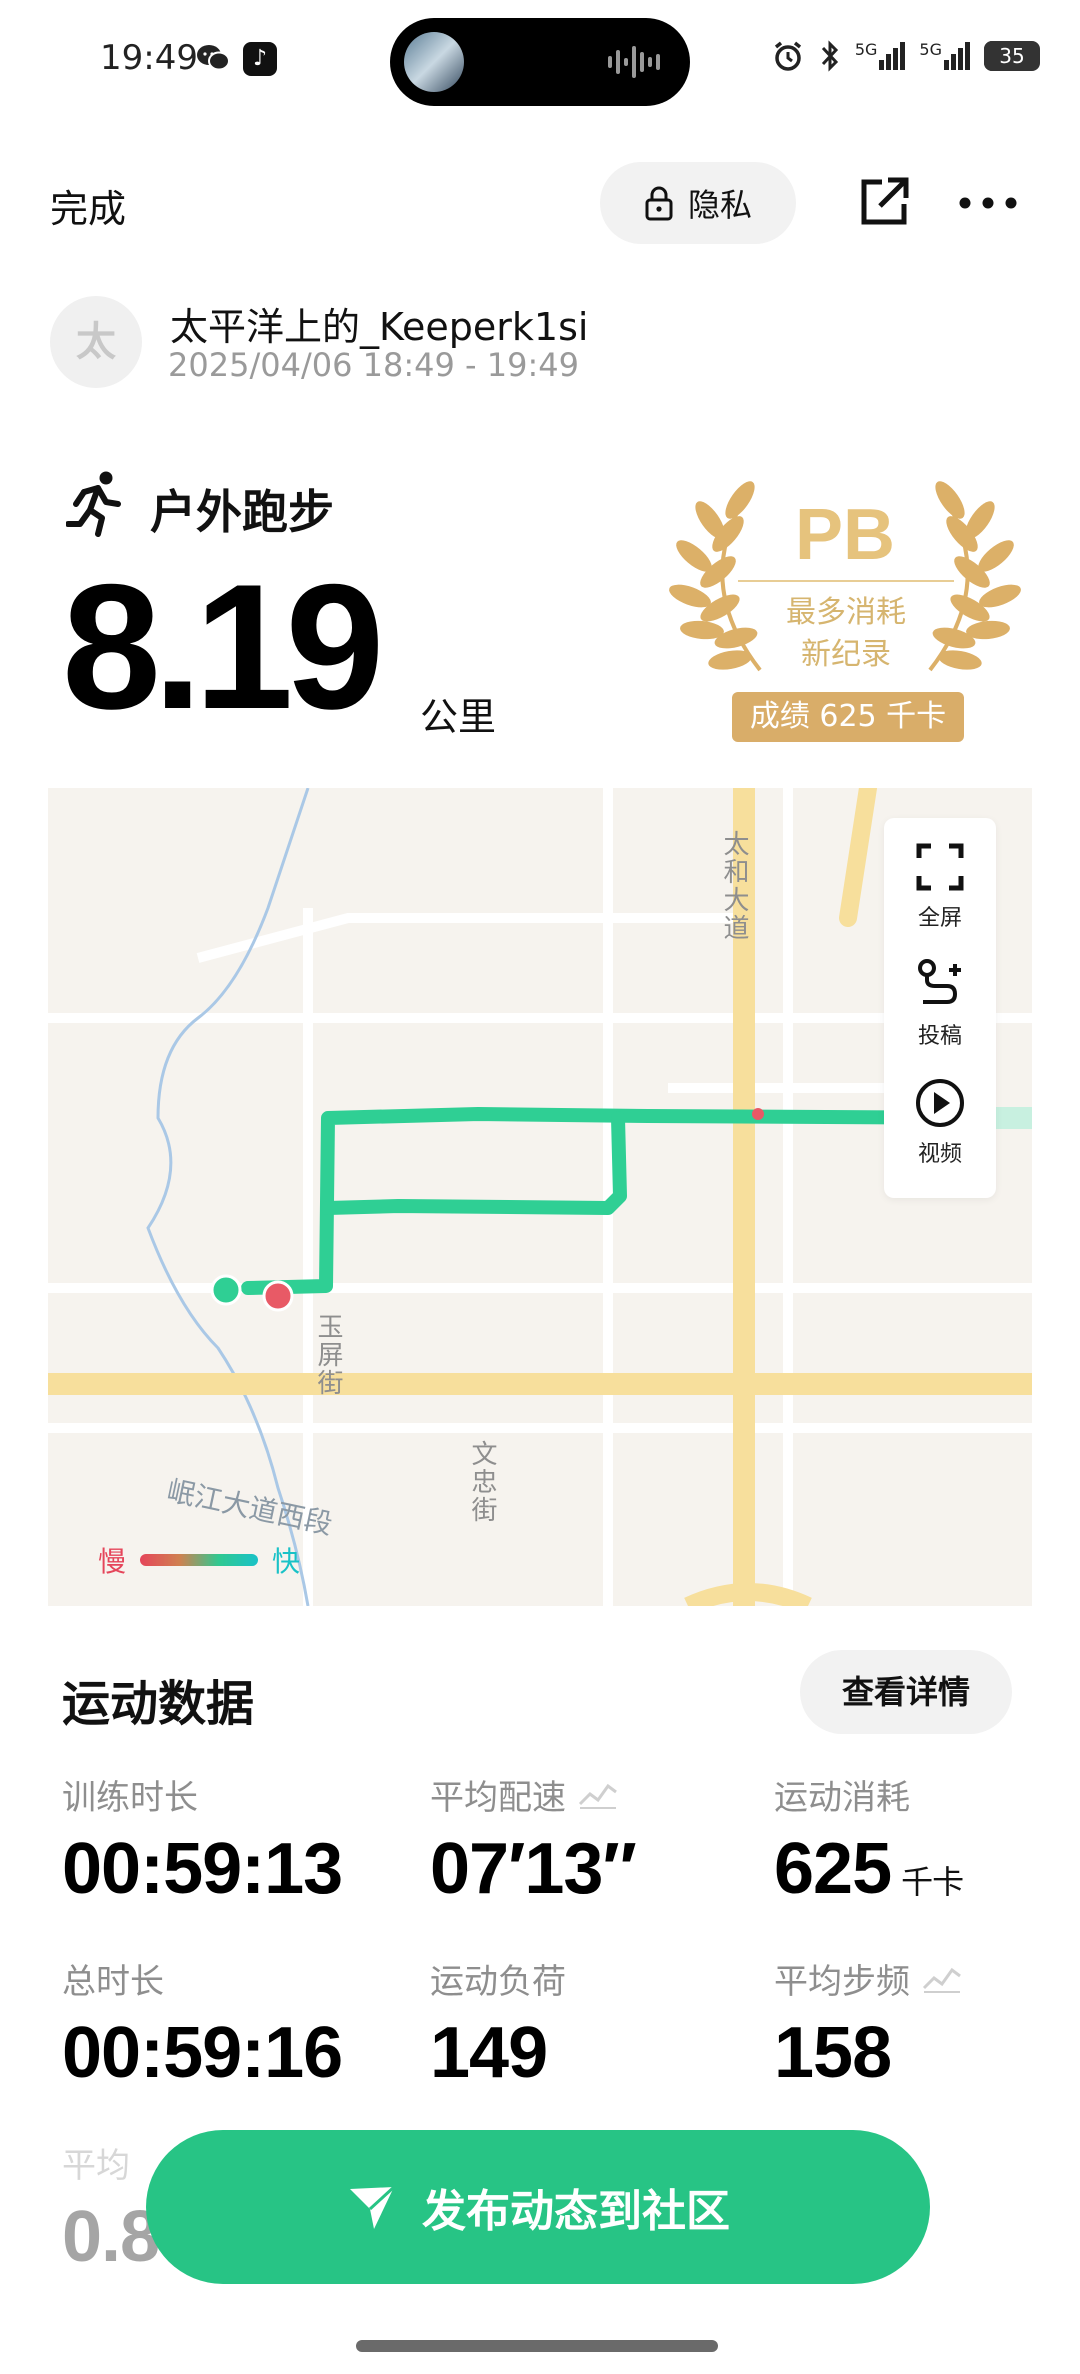 The image size is (1080, 2374). I want to click on route-submit-icon, so click(939, 981).